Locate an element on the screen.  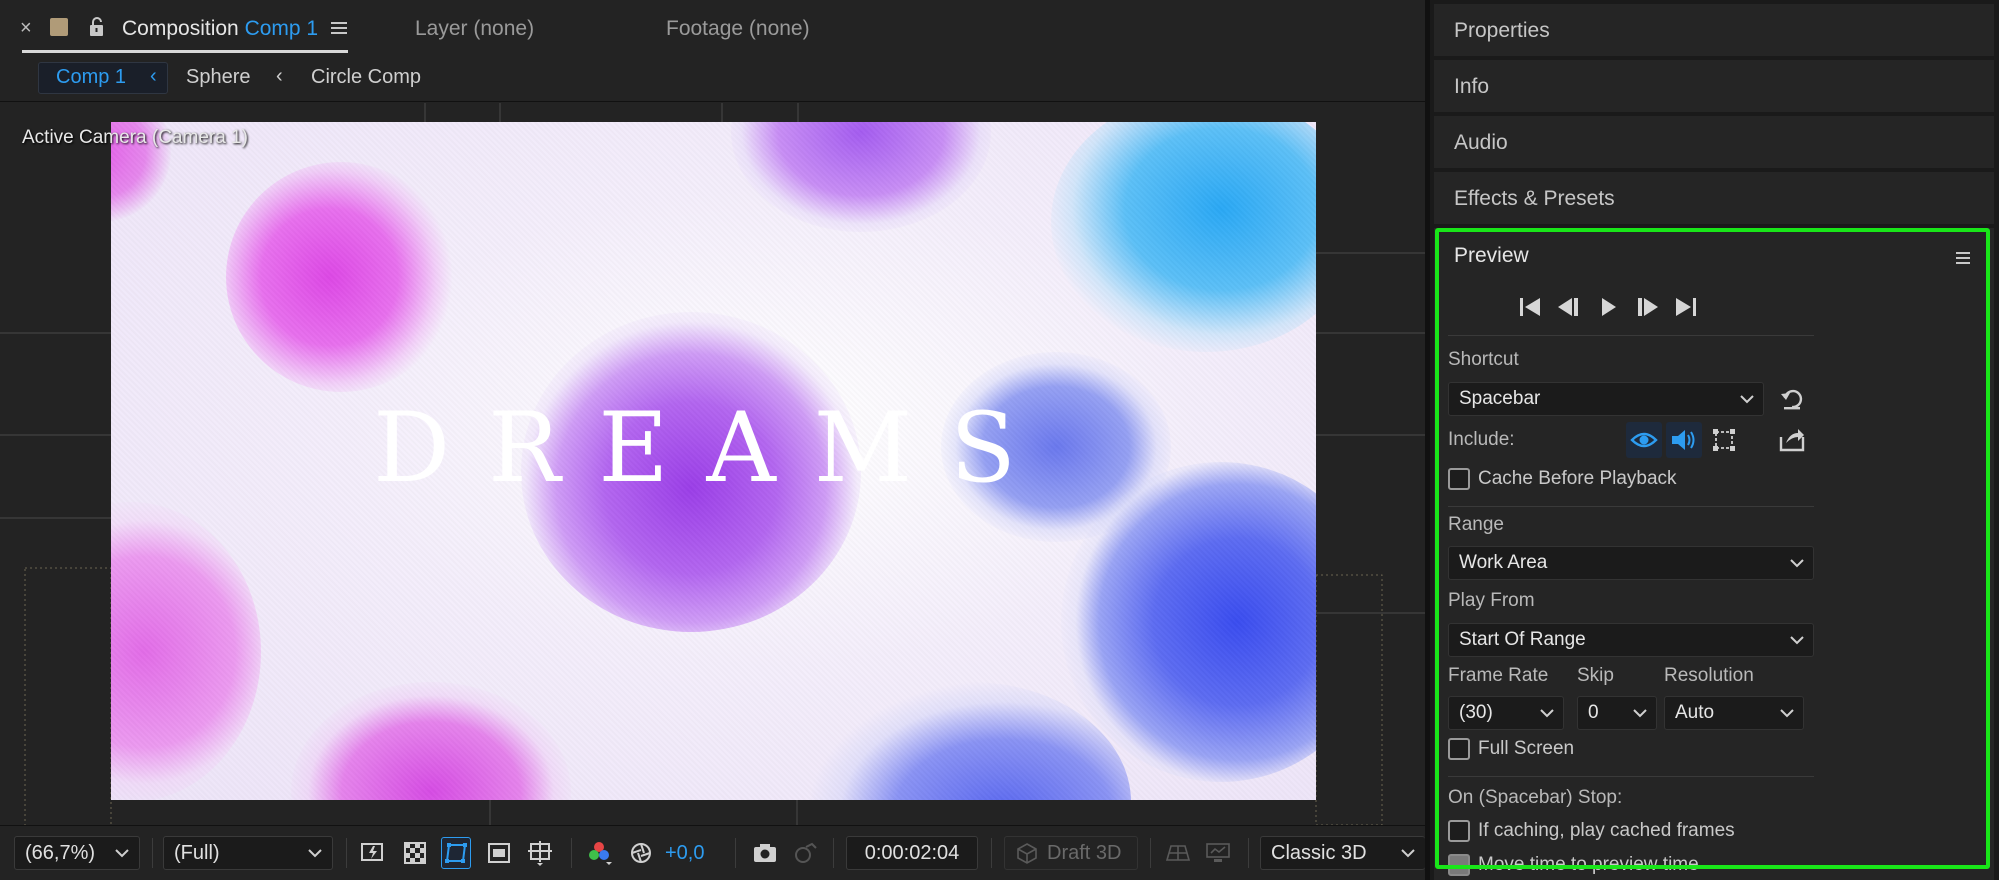
frame-rate-dropdown: (30) is located at coordinates (1506, 713).